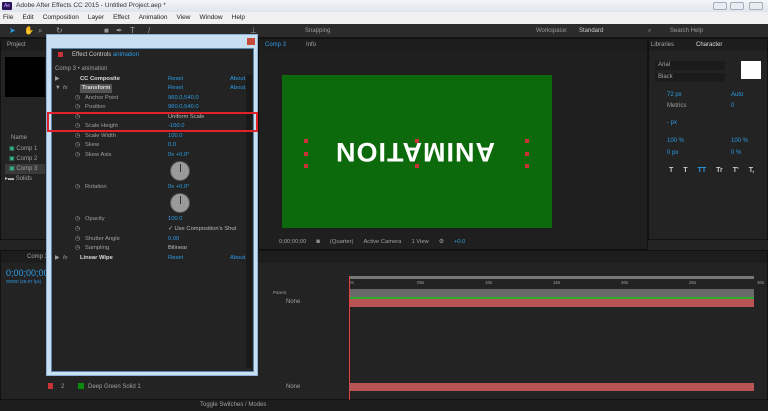 Image resolution: width=768 pixels, height=411 pixels. What do you see at coordinates (152, 239) in the screenshot?
I see `property-row: ◷ Shutter Angle 0.00` at bounding box center [152, 239].